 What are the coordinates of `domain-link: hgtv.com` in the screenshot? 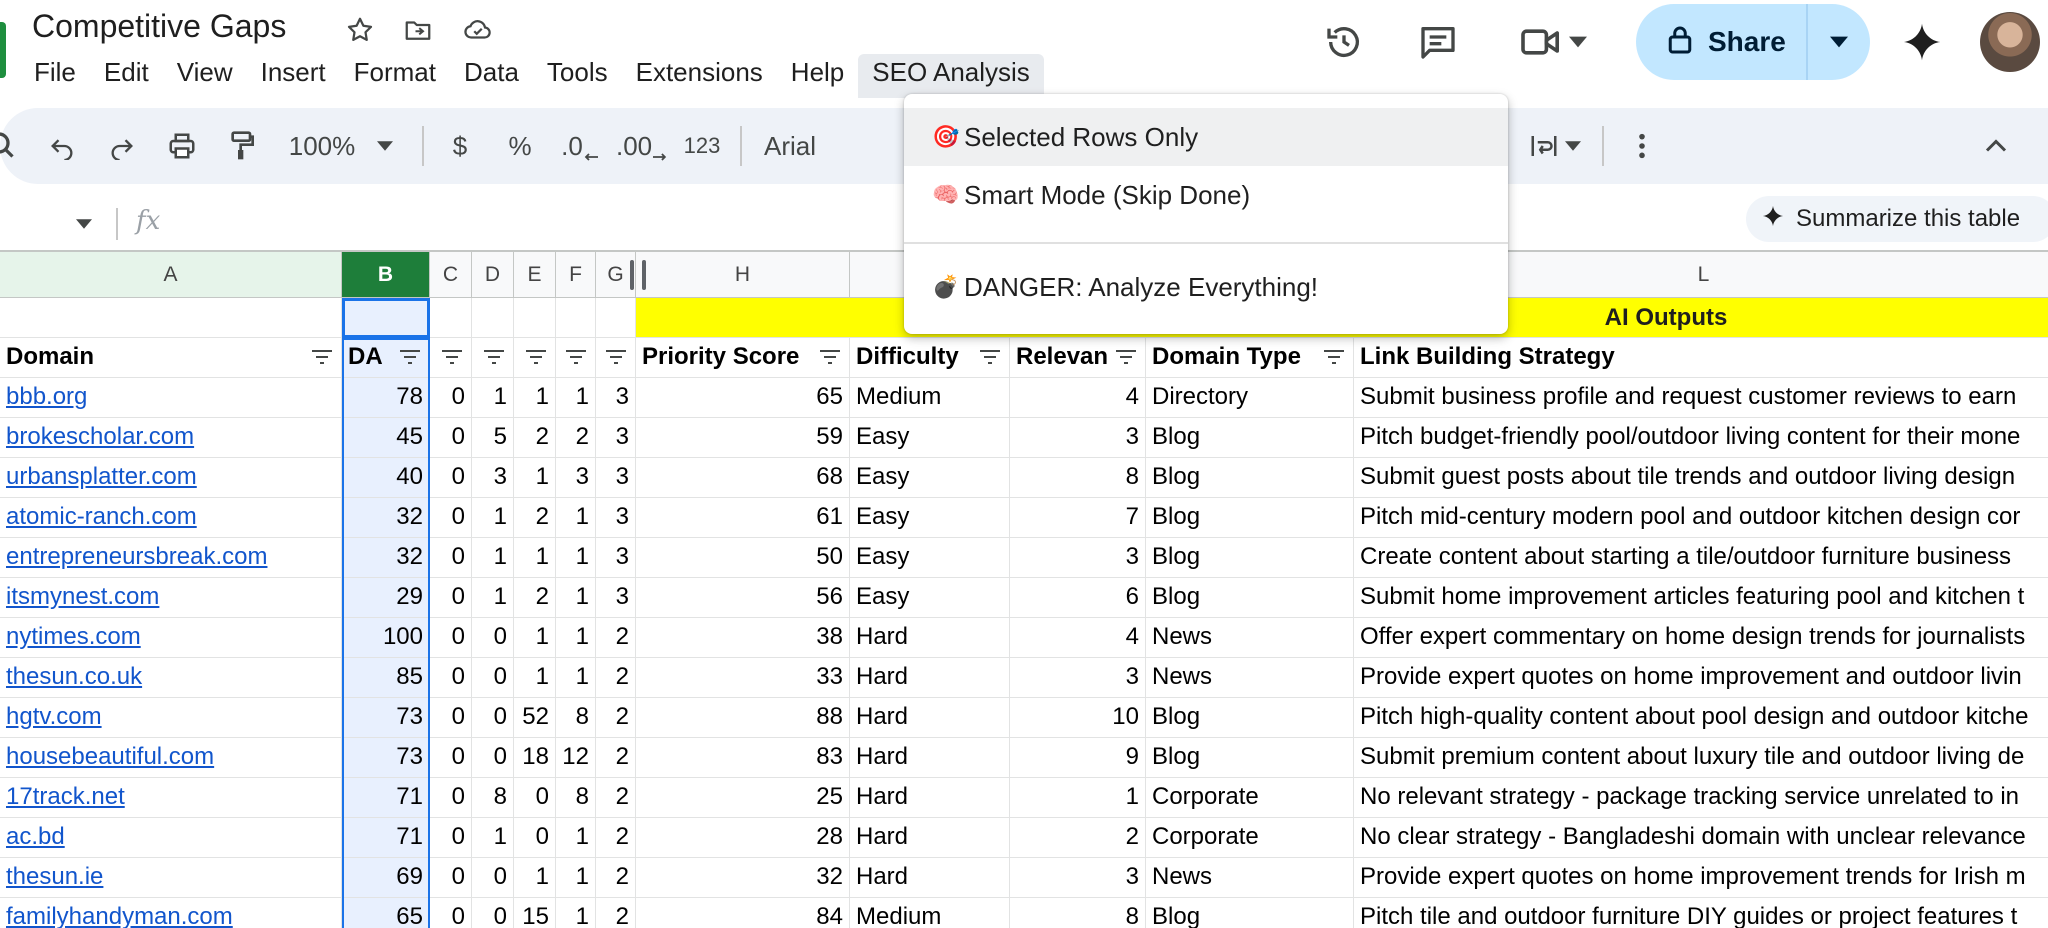 It's located at (171, 718).